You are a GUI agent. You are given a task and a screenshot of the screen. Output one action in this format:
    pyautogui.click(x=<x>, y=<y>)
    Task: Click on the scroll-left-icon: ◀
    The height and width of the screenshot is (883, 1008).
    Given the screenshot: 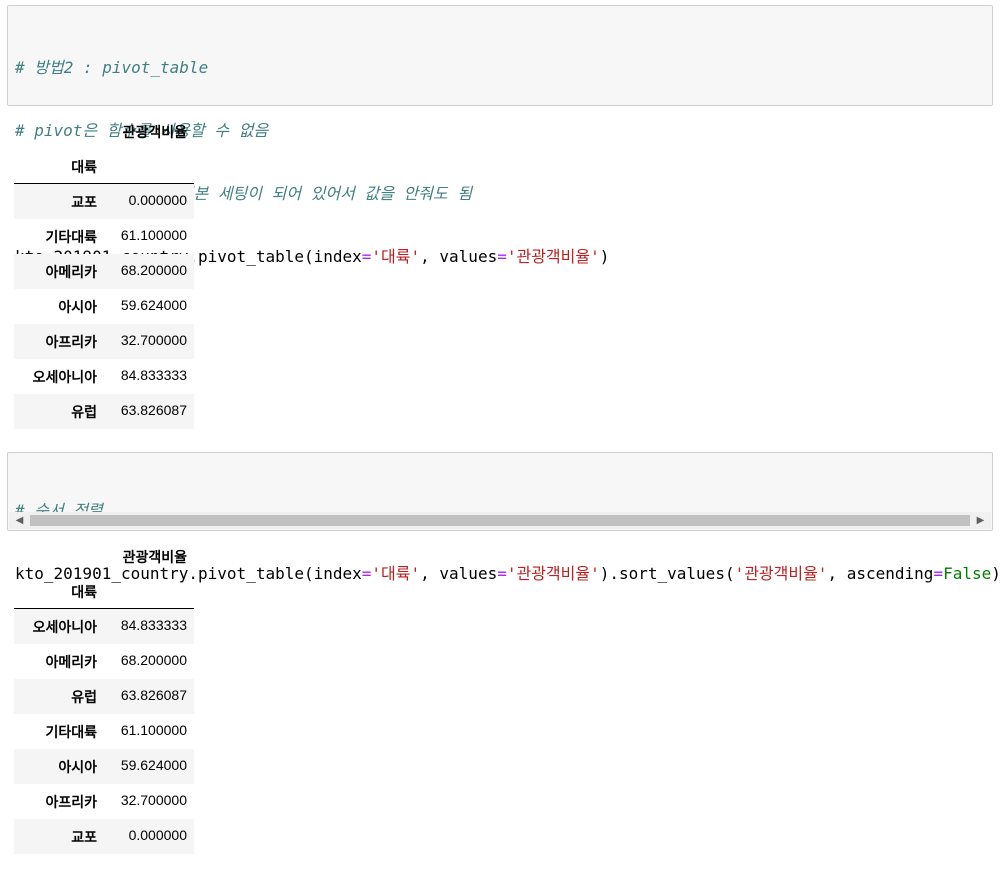 What is the action you would take?
    pyautogui.click(x=19, y=520)
    